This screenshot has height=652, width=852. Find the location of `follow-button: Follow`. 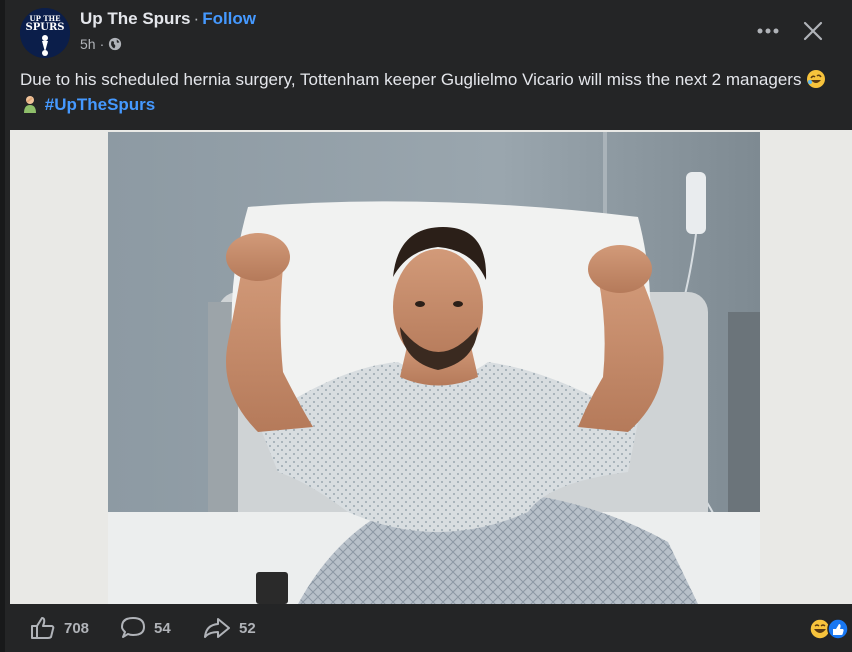

follow-button: Follow is located at coordinates (229, 18).